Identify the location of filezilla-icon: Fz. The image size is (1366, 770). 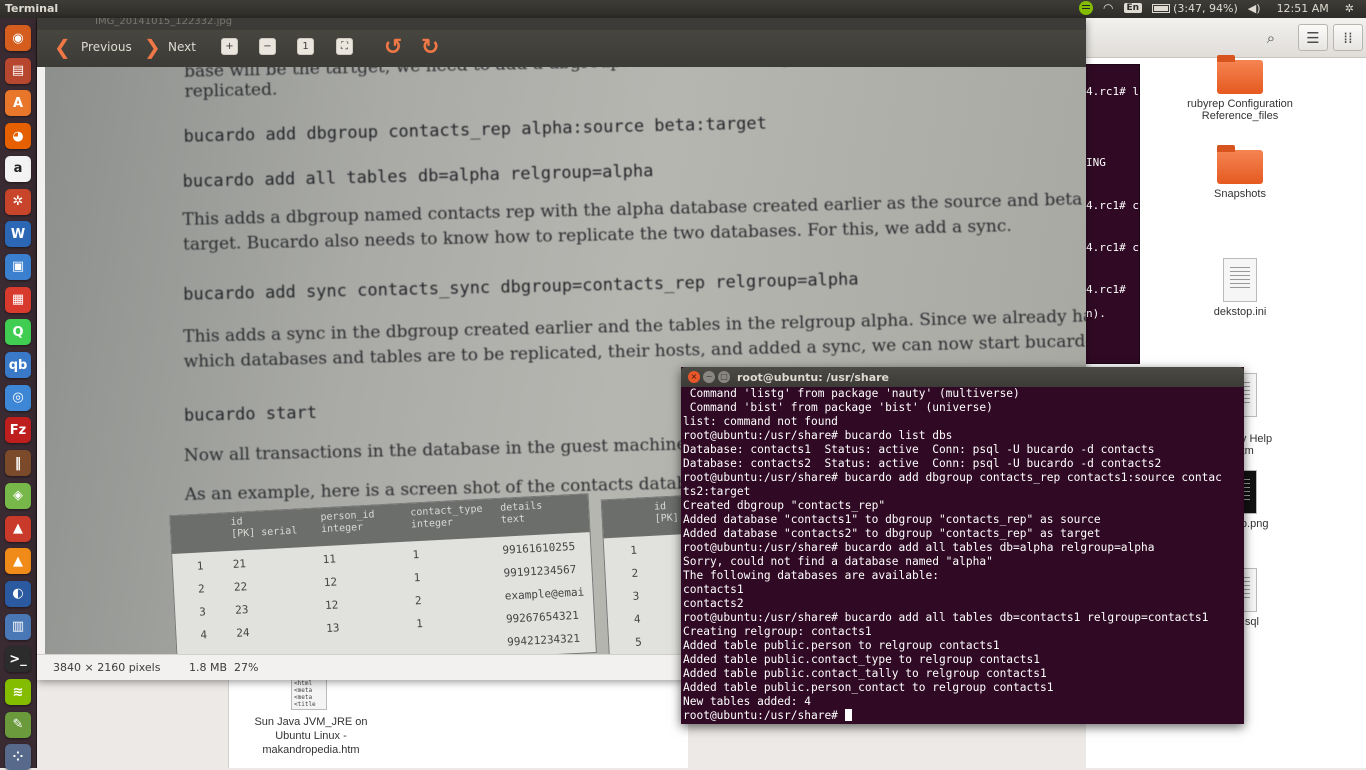
(18, 430).